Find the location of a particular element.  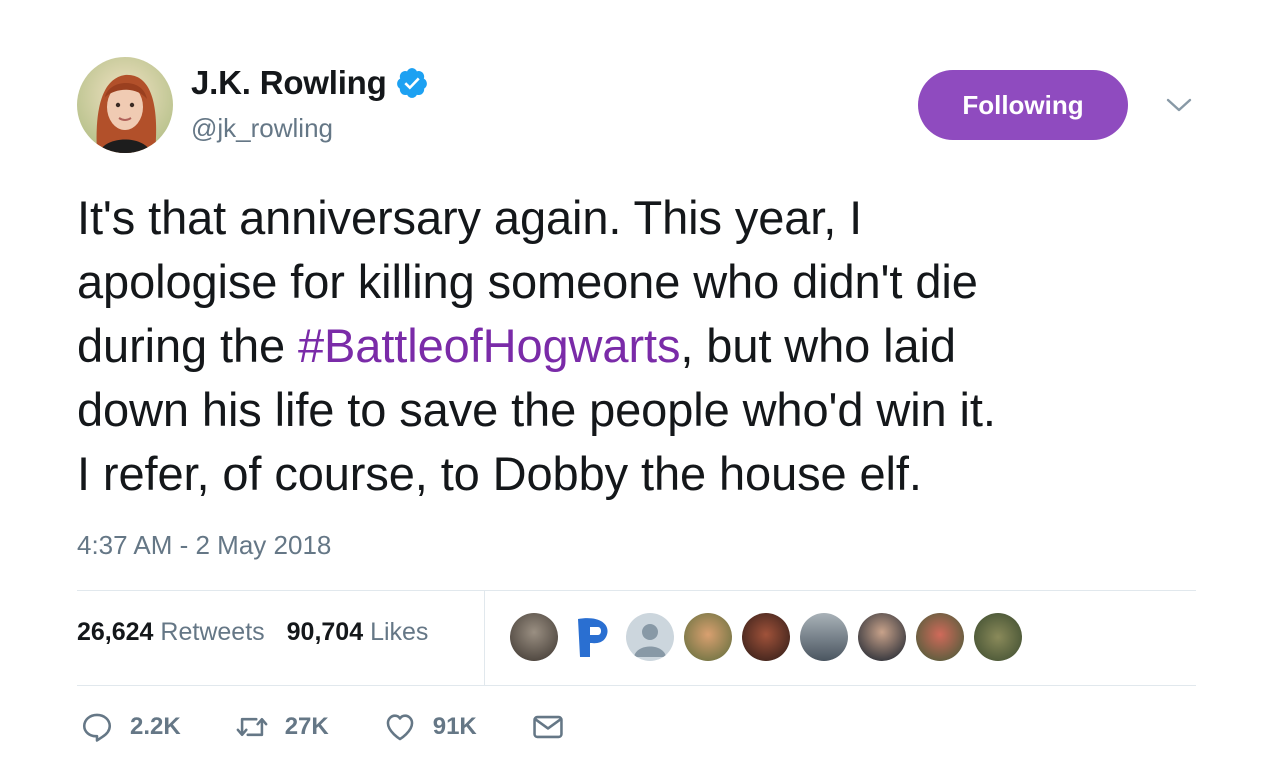

direct-message-button is located at coordinates (556, 727).